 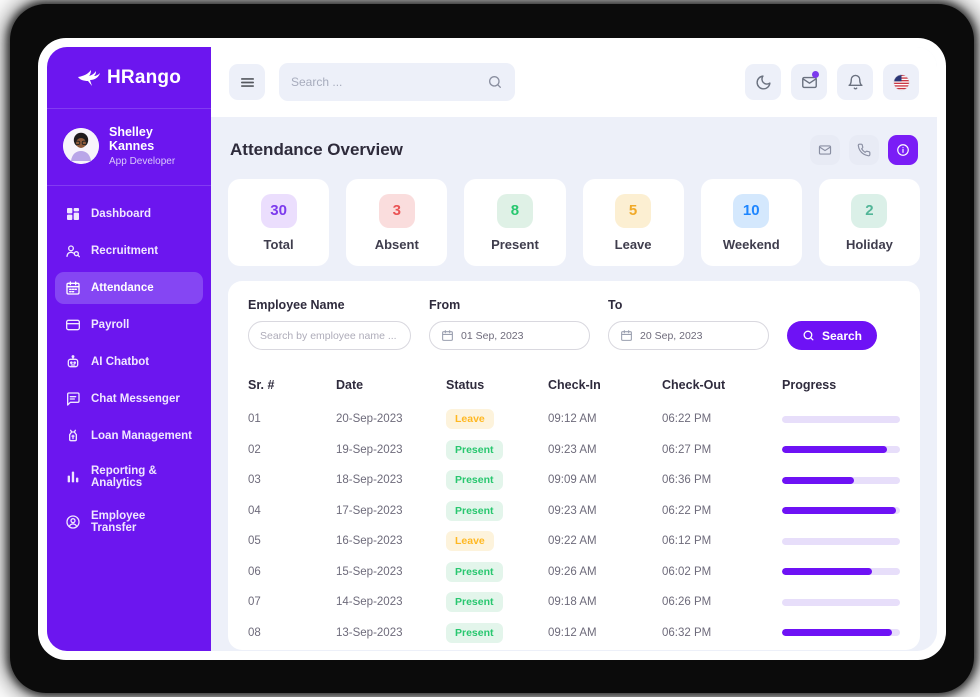 I want to click on sidebar-item-recruitment: Recruitment, so click(x=129, y=251).